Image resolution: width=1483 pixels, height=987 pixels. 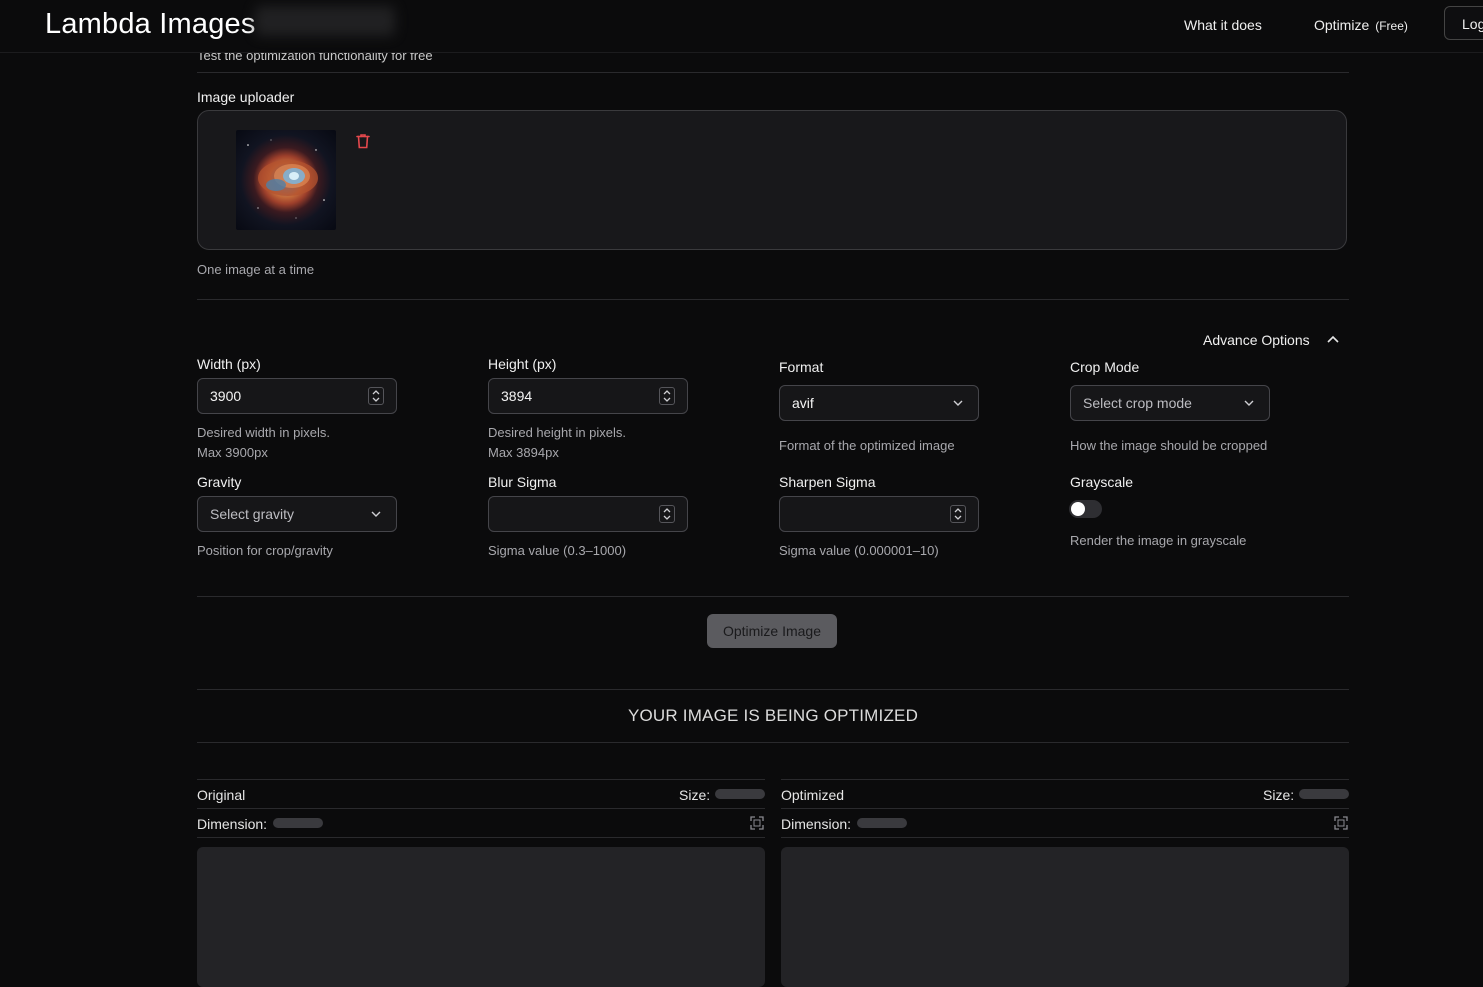 What do you see at coordinates (801, 367) in the screenshot?
I see `format-label: Format` at bounding box center [801, 367].